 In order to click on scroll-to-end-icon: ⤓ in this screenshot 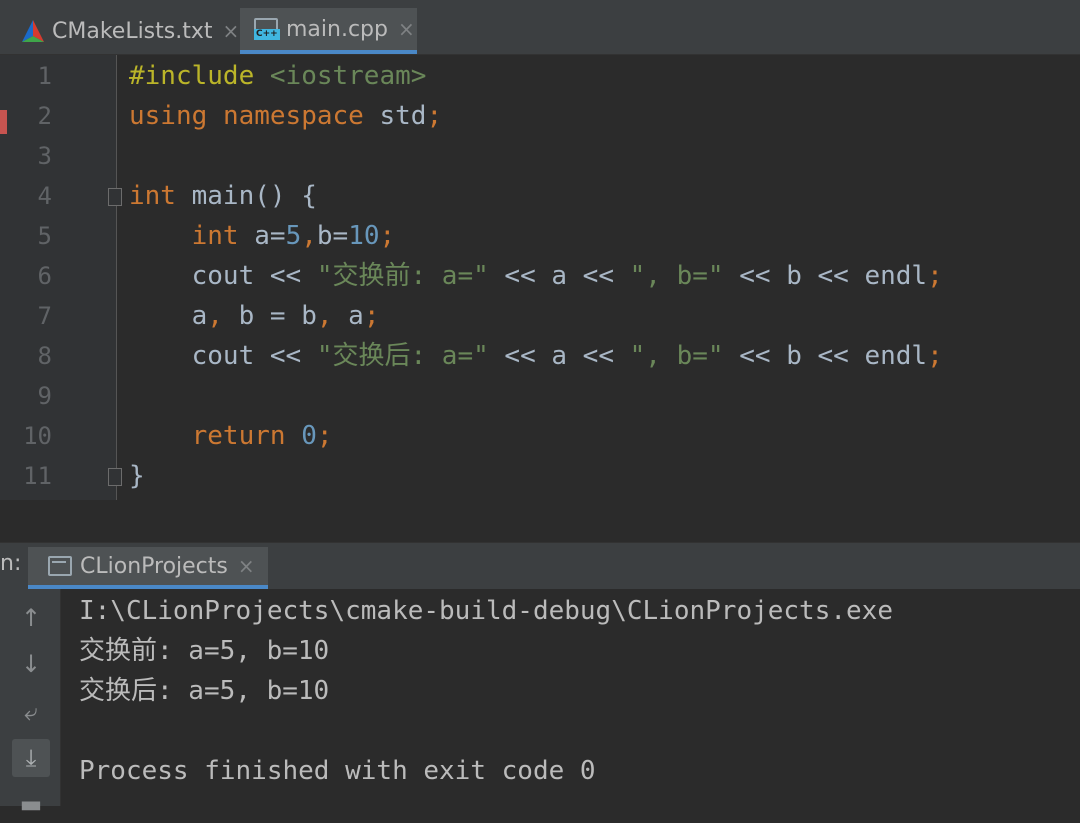, I will do `click(31, 758)`.